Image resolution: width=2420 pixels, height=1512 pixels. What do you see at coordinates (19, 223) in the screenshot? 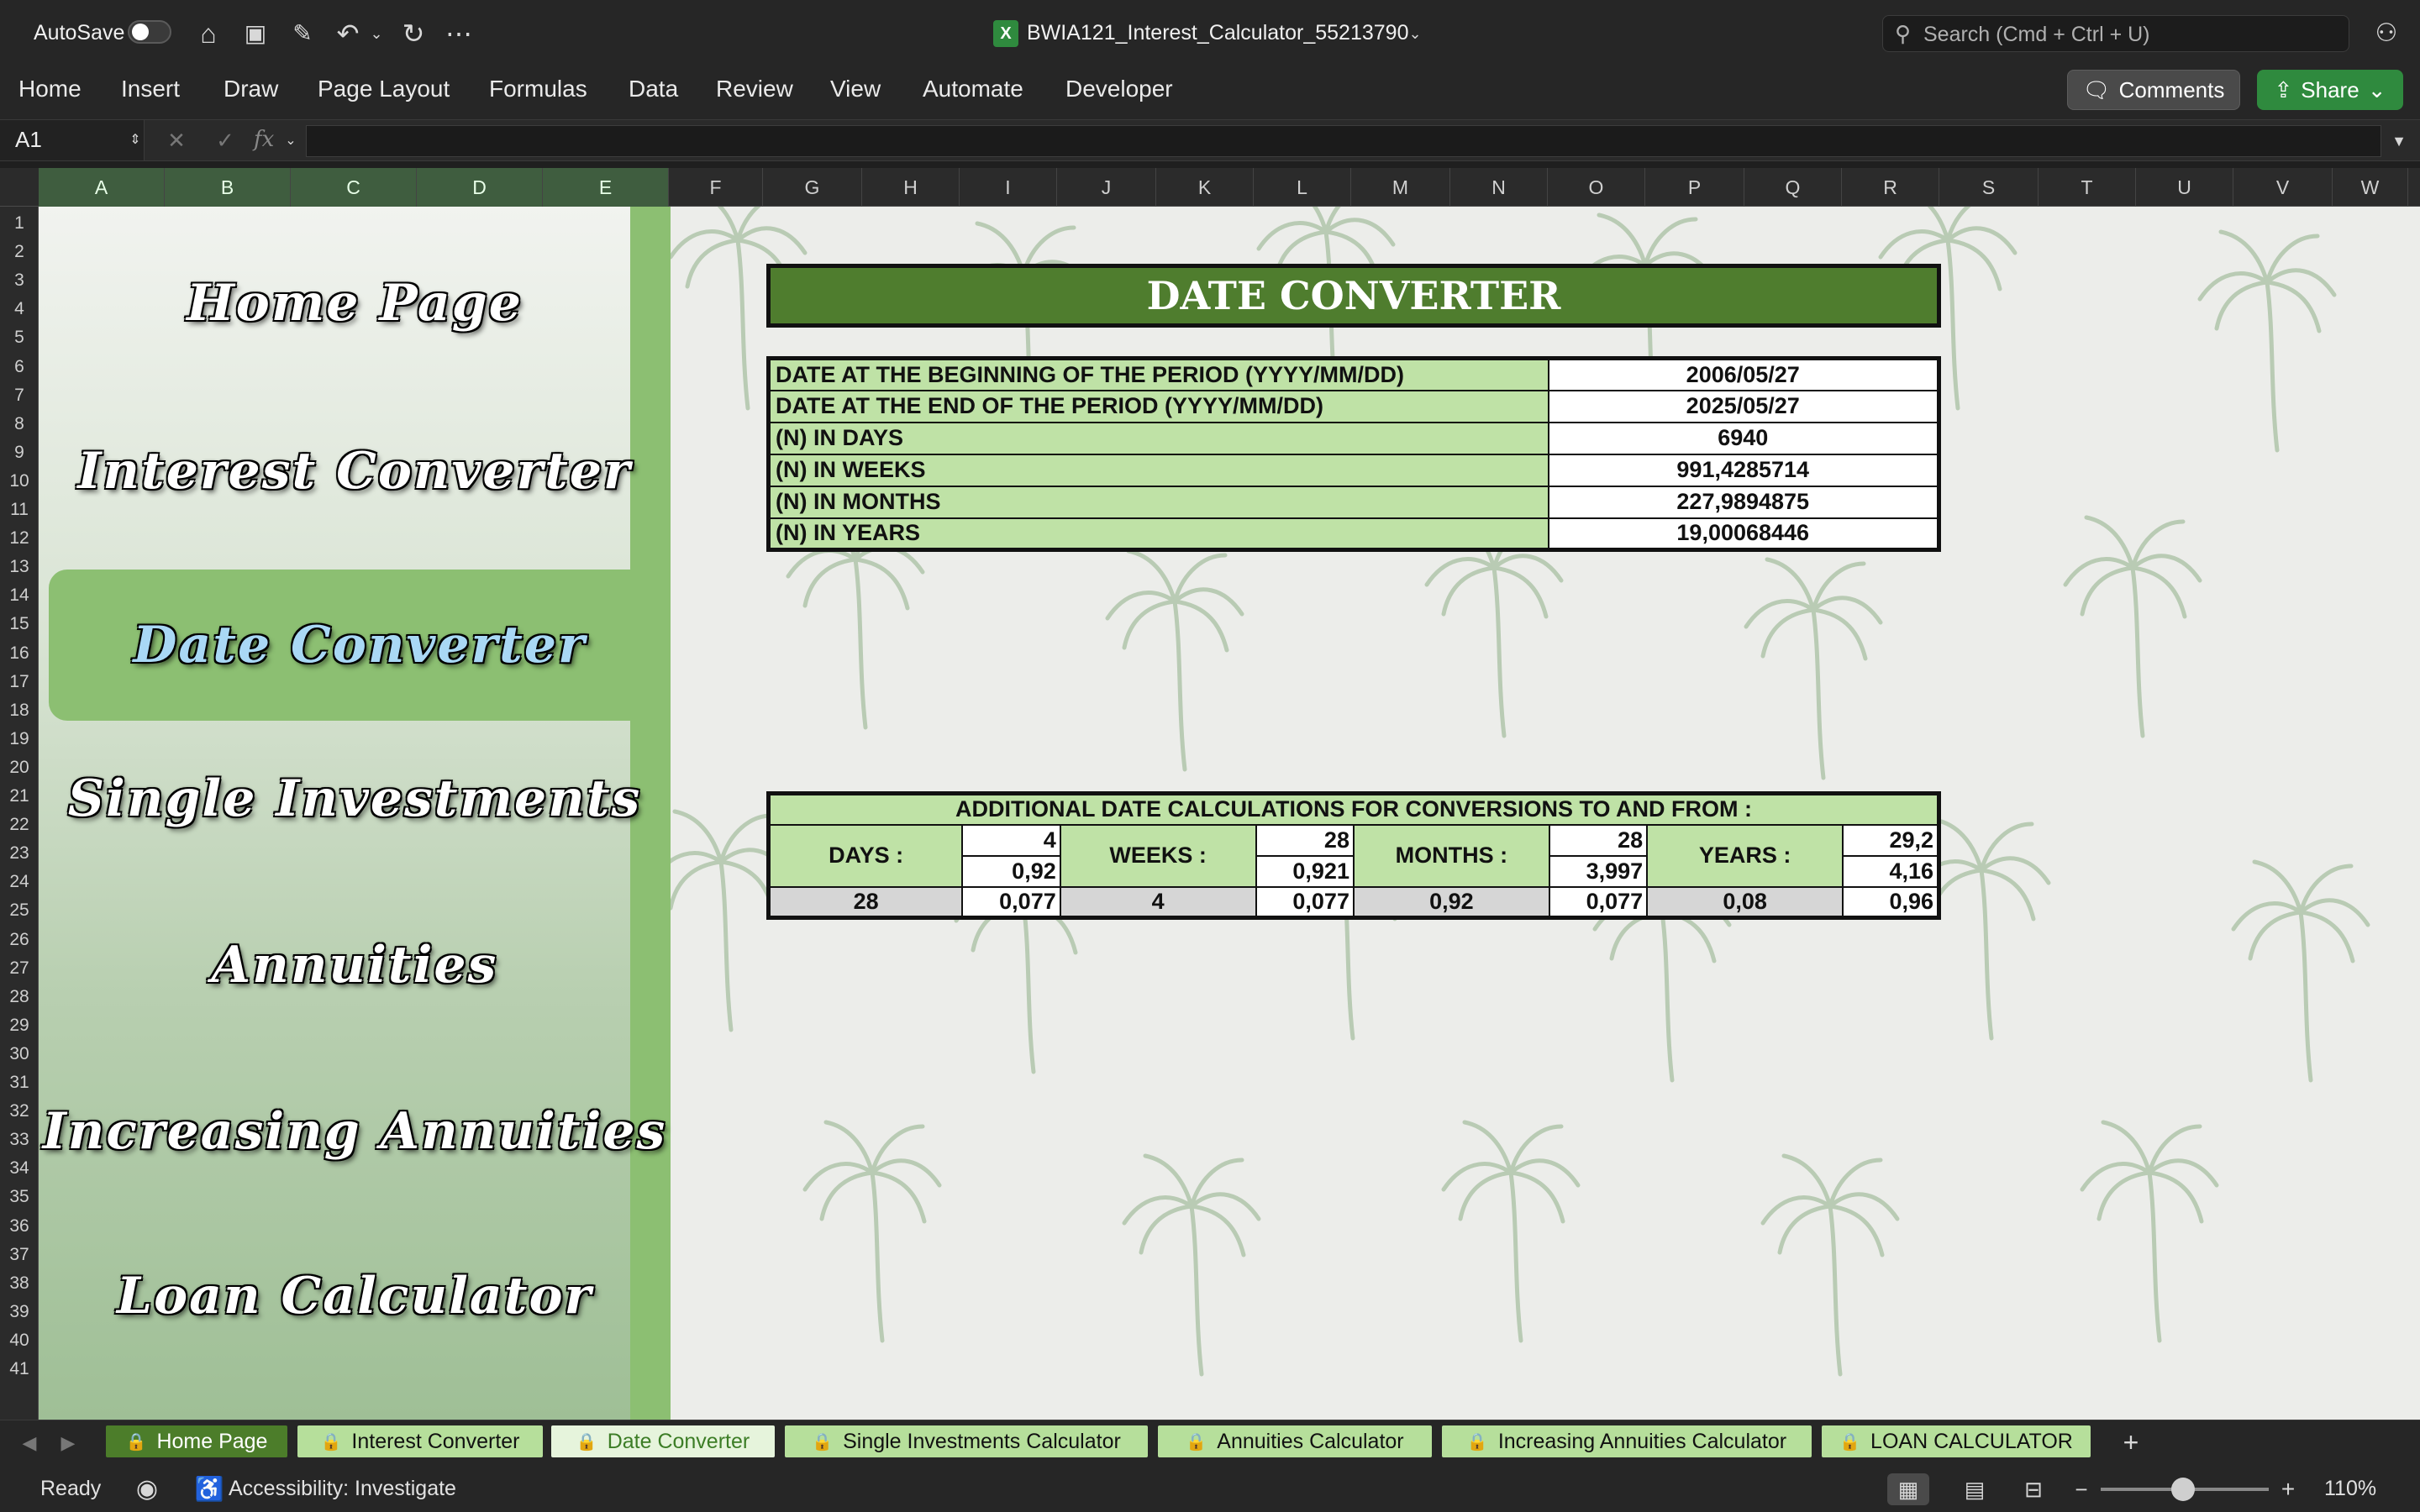
I see `row-header: 1` at bounding box center [19, 223].